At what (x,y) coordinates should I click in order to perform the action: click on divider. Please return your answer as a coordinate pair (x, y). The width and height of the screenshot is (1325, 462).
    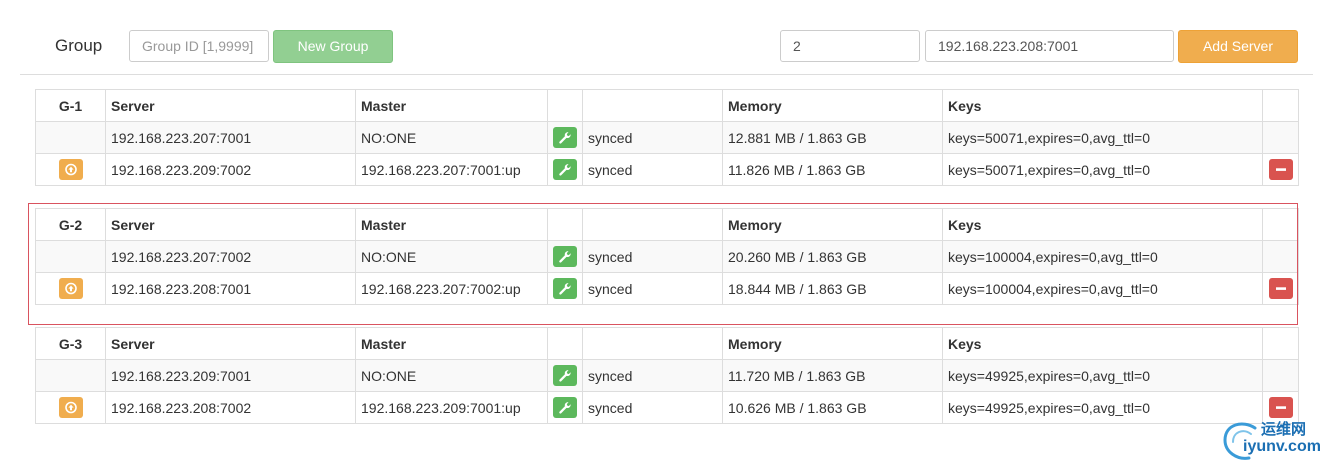
    Looking at the image, I should click on (666, 74).